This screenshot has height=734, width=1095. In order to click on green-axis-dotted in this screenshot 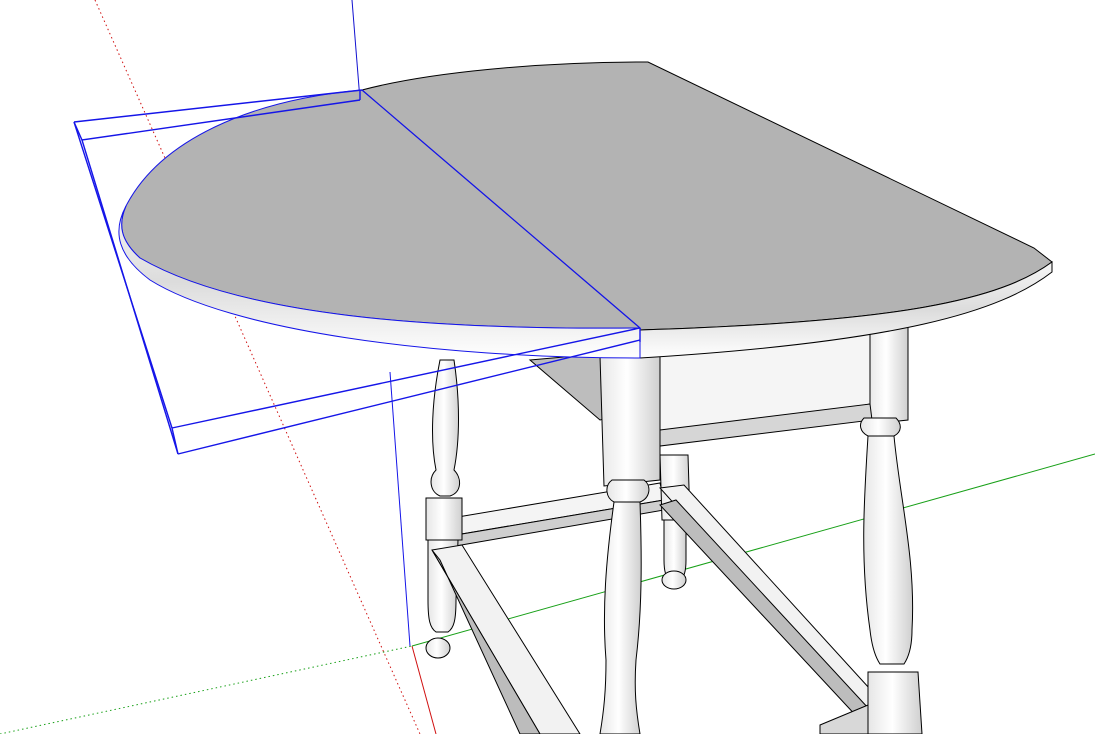, I will do `click(206, 689)`.